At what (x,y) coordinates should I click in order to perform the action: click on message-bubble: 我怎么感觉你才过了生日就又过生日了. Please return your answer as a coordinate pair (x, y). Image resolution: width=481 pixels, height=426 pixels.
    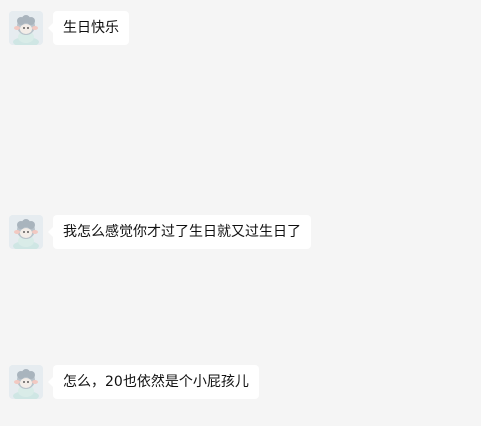
    Looking at the image, I should click on (182, 232).